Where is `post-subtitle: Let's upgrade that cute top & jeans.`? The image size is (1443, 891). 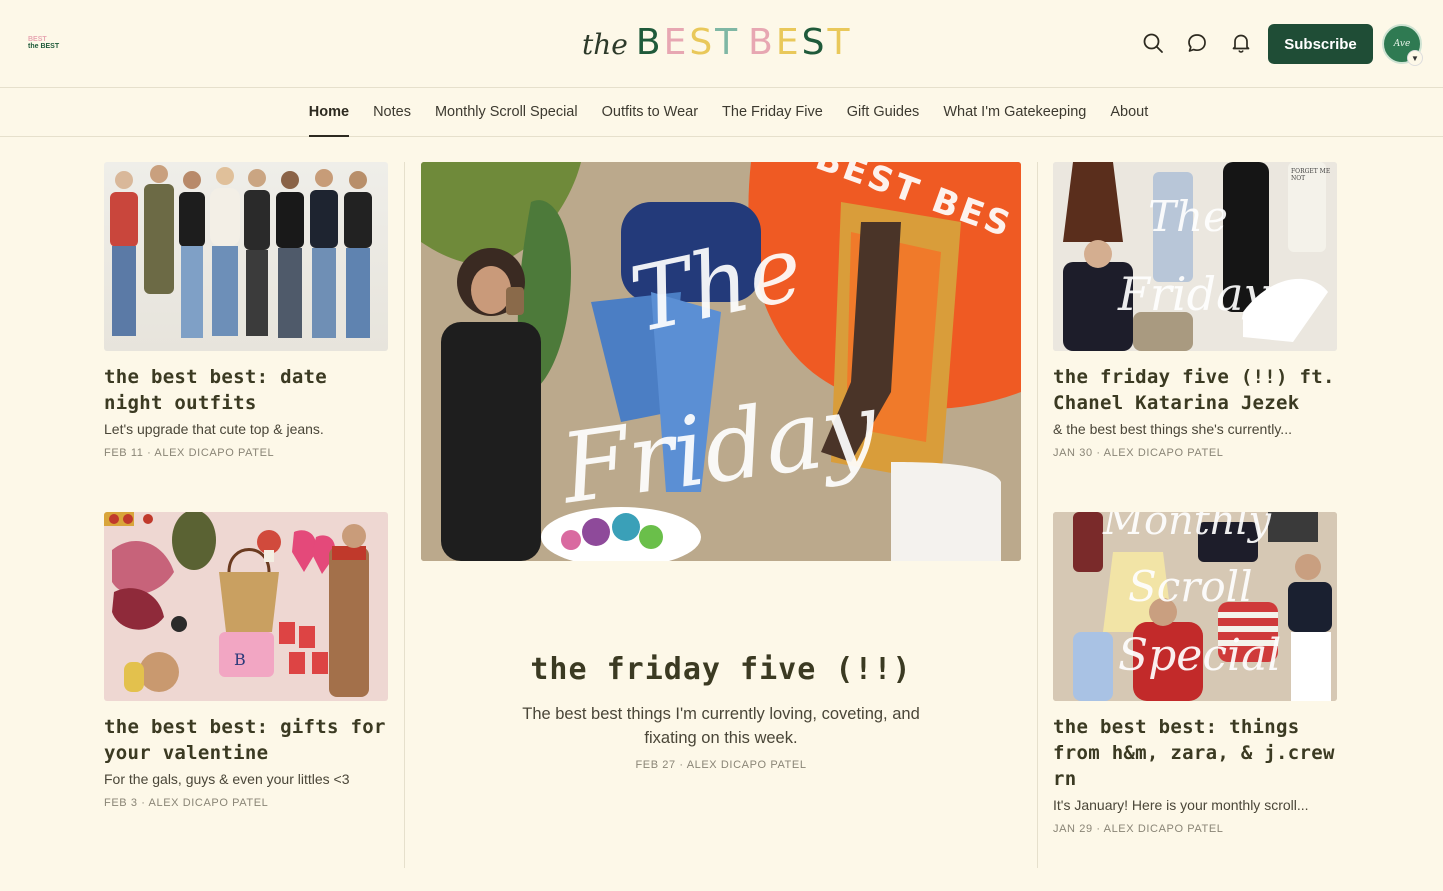
post-subtitle: Let's upgrade that cute top & jeans. is located at coordinates (214, 429).